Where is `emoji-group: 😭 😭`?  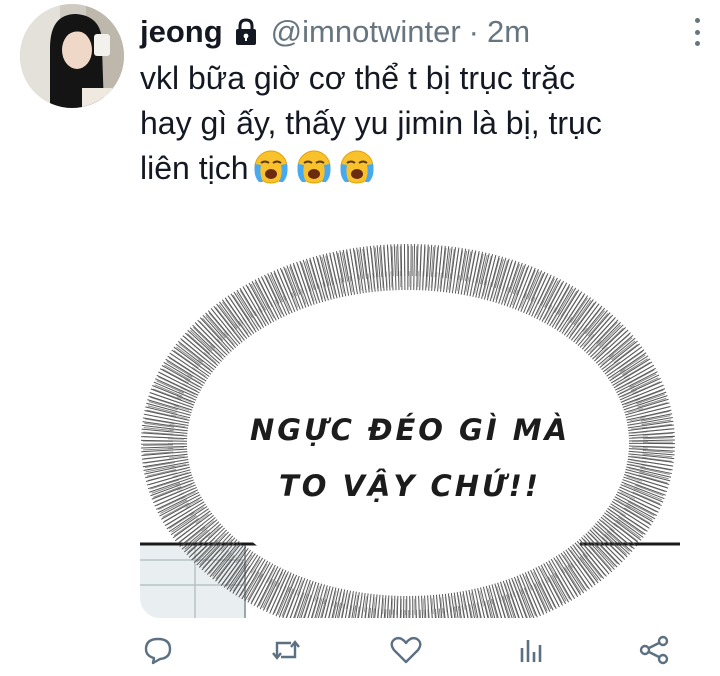
emoji-group: 😭 😭 is located at coordinates (314, 174).